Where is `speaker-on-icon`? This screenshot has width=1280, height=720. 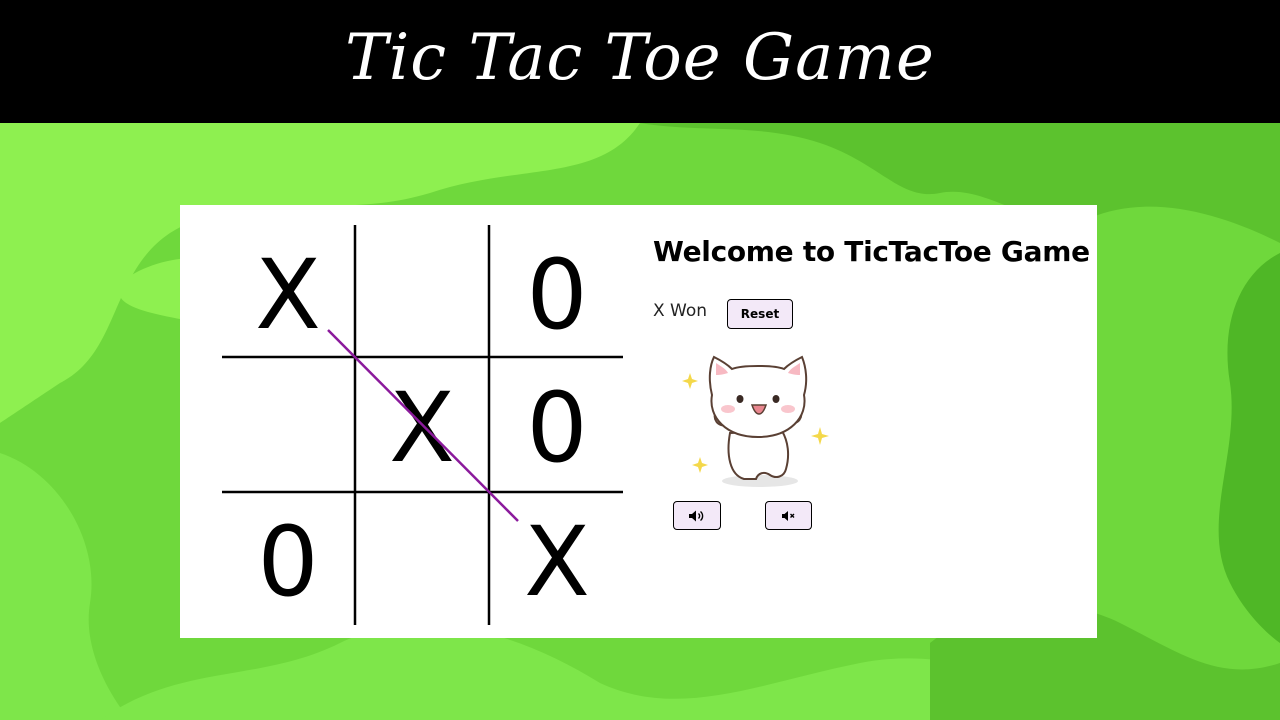 speaker-on-icon is located at coordinates (696, 515).